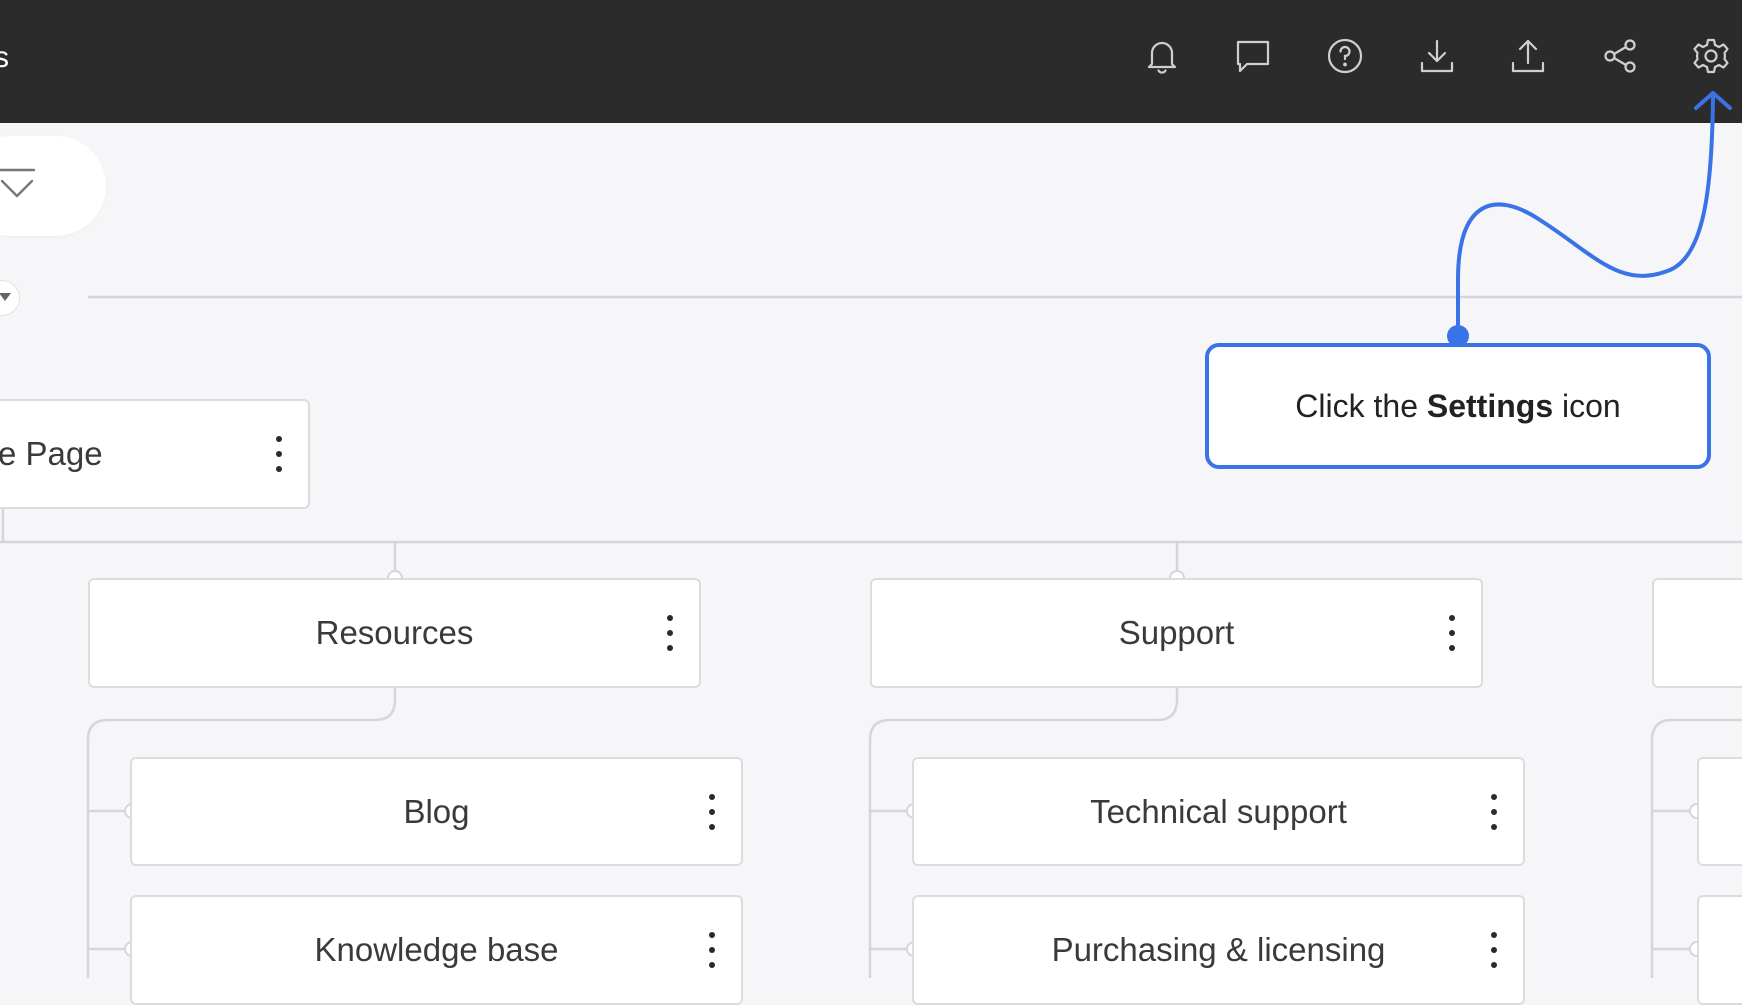 This screenshot has height=1005, width=1742. I want to click on node-label: Resources, so click(394, 632).